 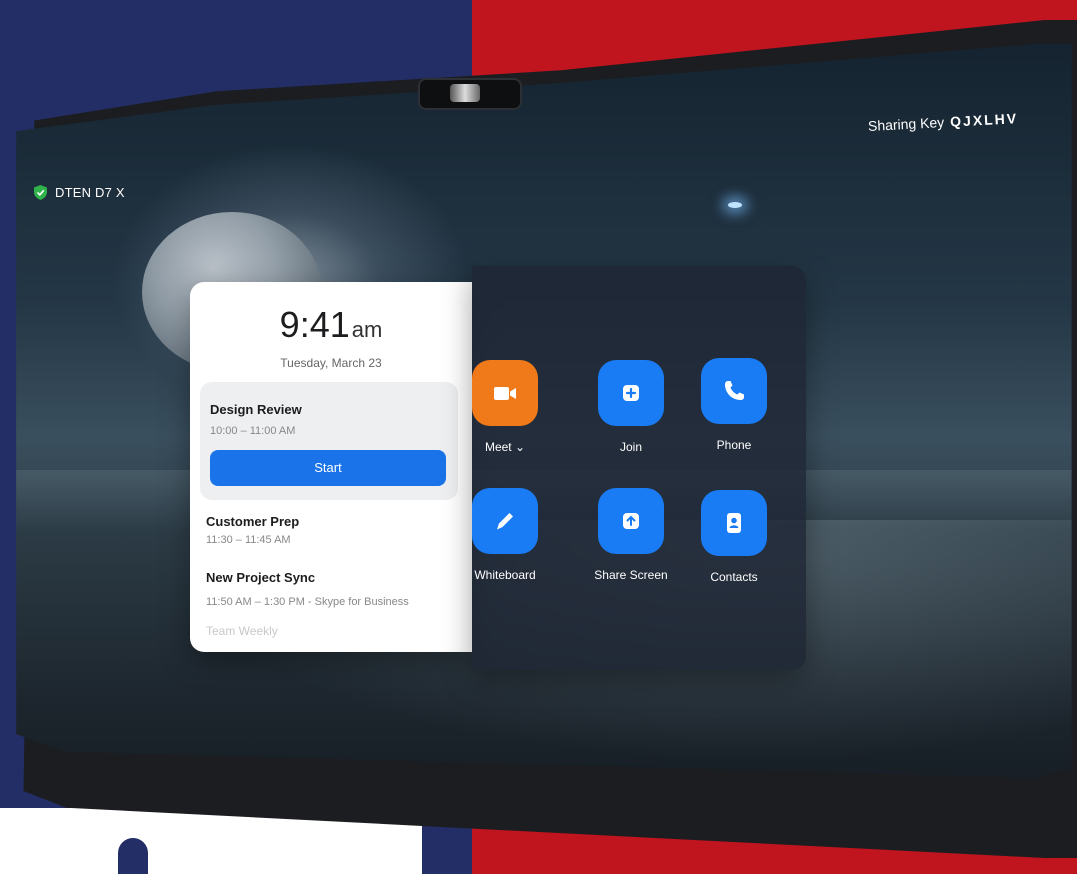 I want to click on star-glow, so click(x=735, y=205).